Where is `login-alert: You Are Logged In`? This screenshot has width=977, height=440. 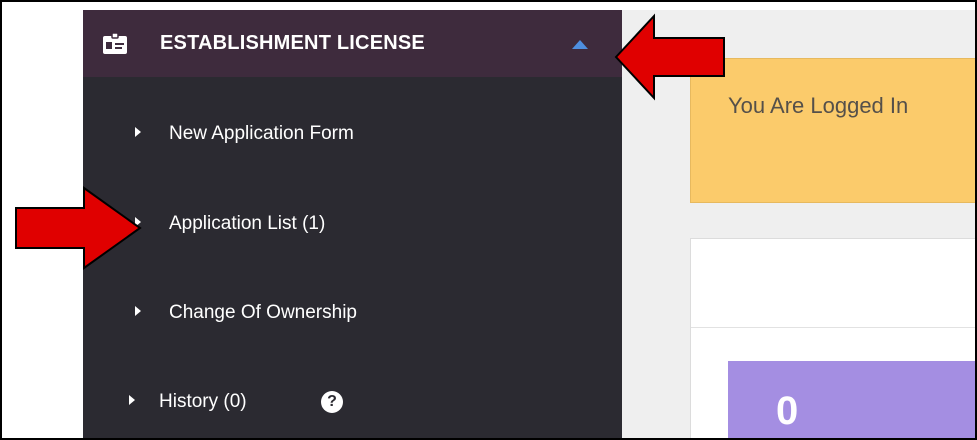
login-alert: You Are Logged In is located at coordinates (833, 130).